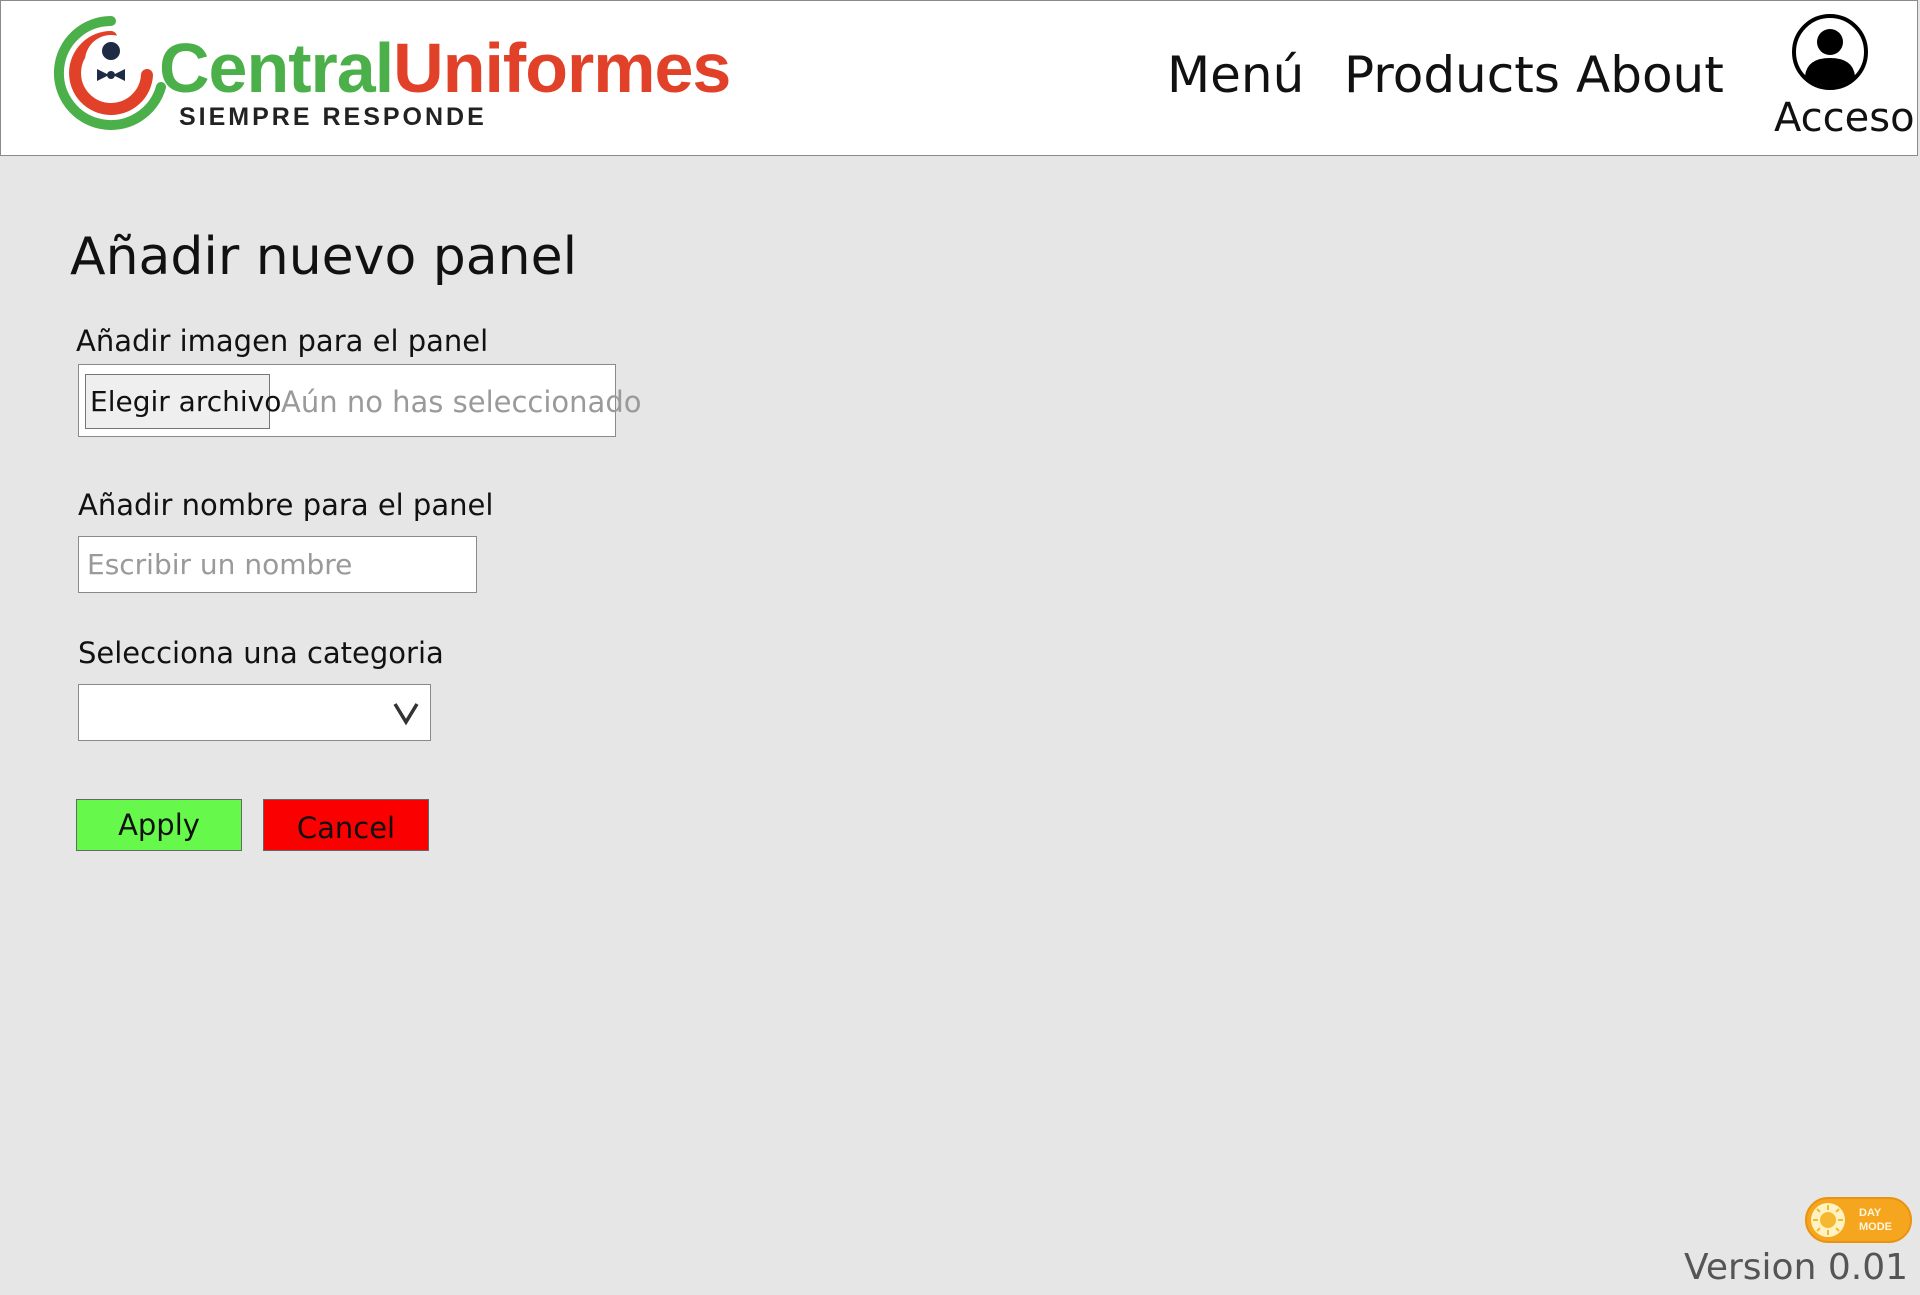 Image resolution: width=1920 pixels, height=1295 pixels. I want to click on category-field-label: Selecciona una categoria, so click(261, 653).